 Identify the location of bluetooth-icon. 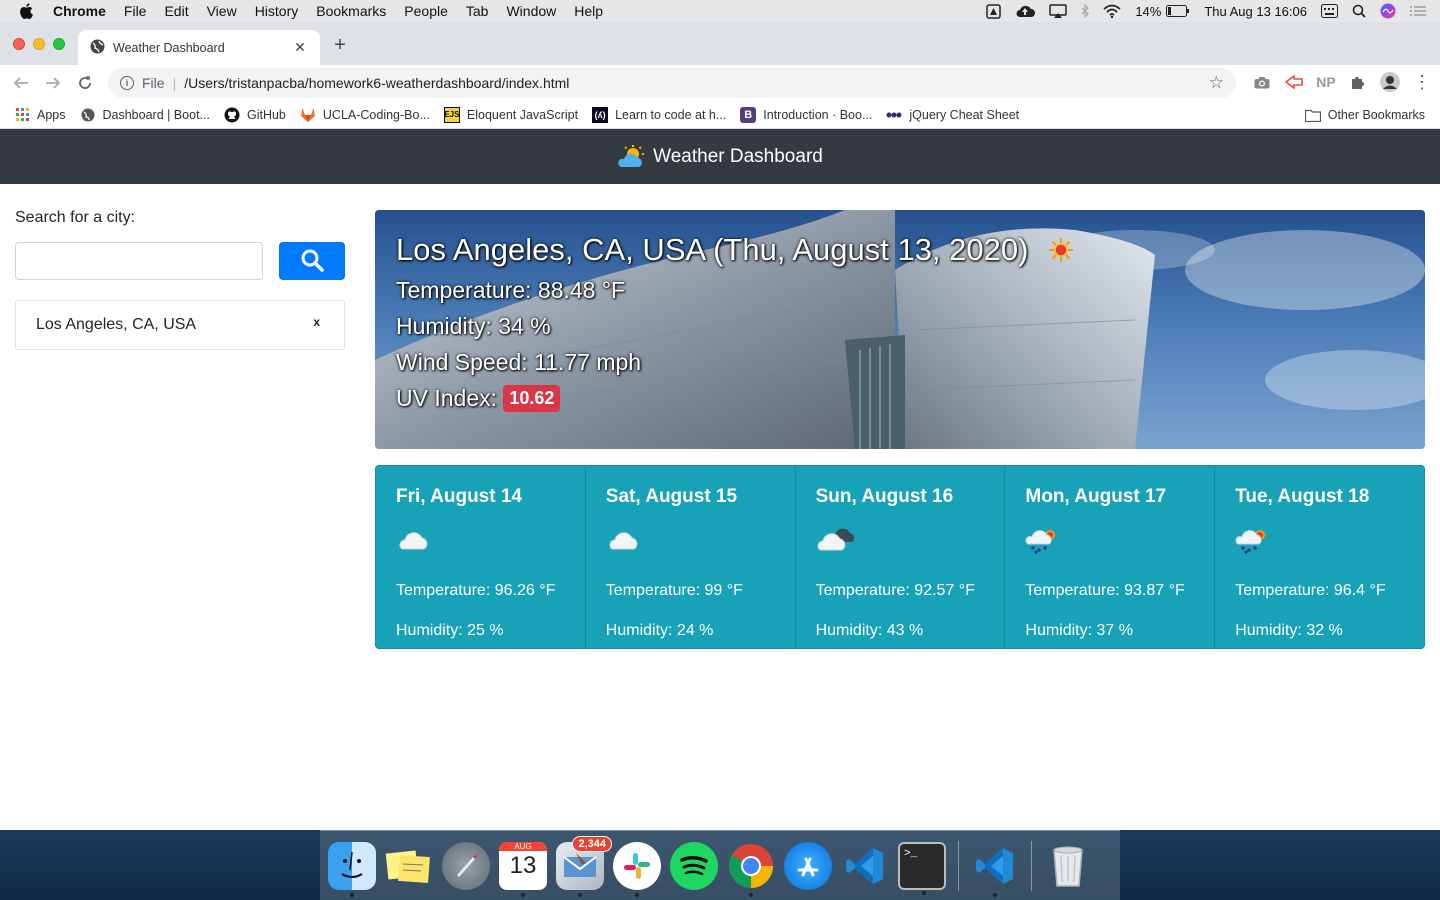
(1085, 11).